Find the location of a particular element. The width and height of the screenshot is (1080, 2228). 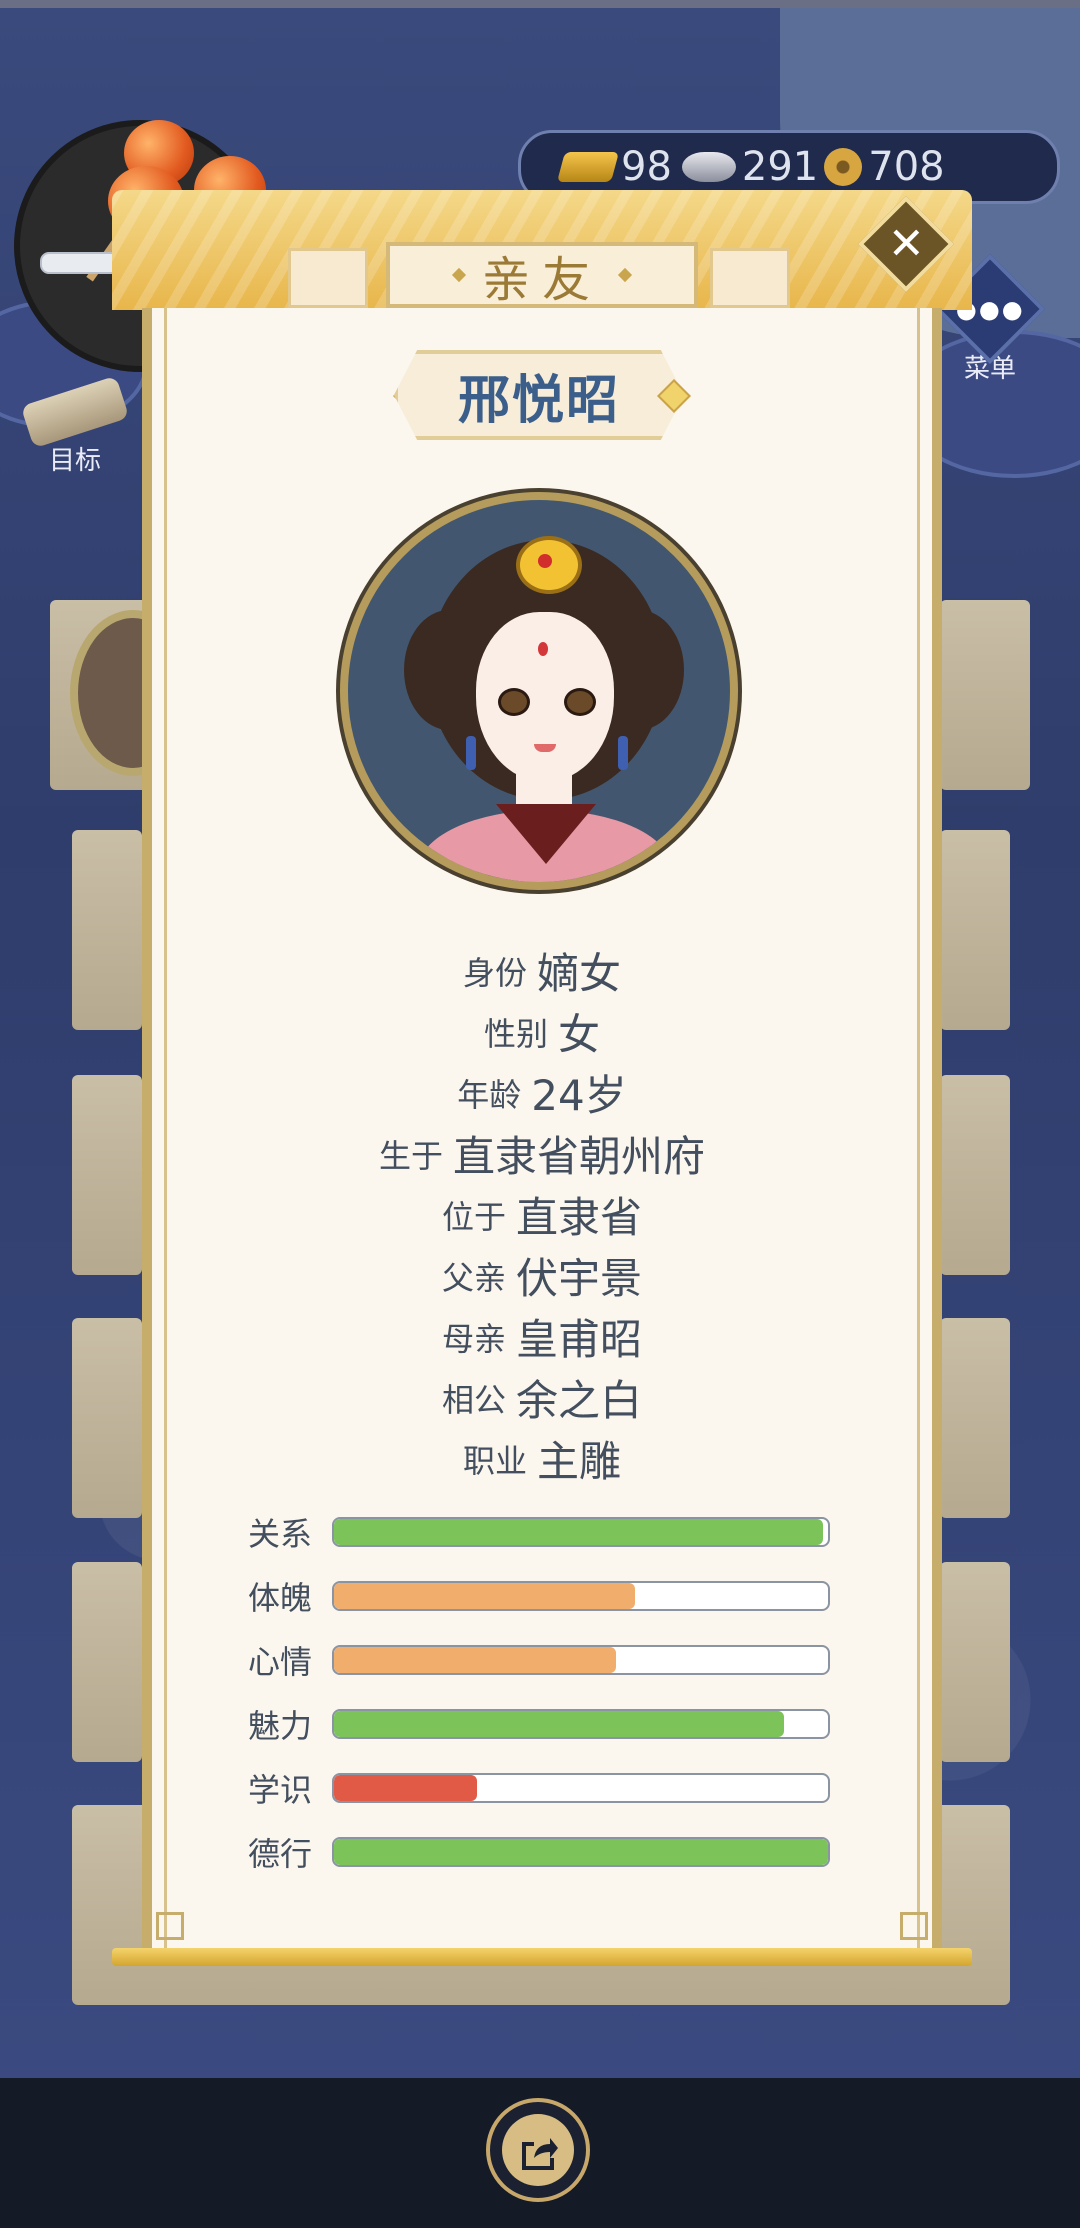

goal-label: 目标 is located at coordinates (74, 461).